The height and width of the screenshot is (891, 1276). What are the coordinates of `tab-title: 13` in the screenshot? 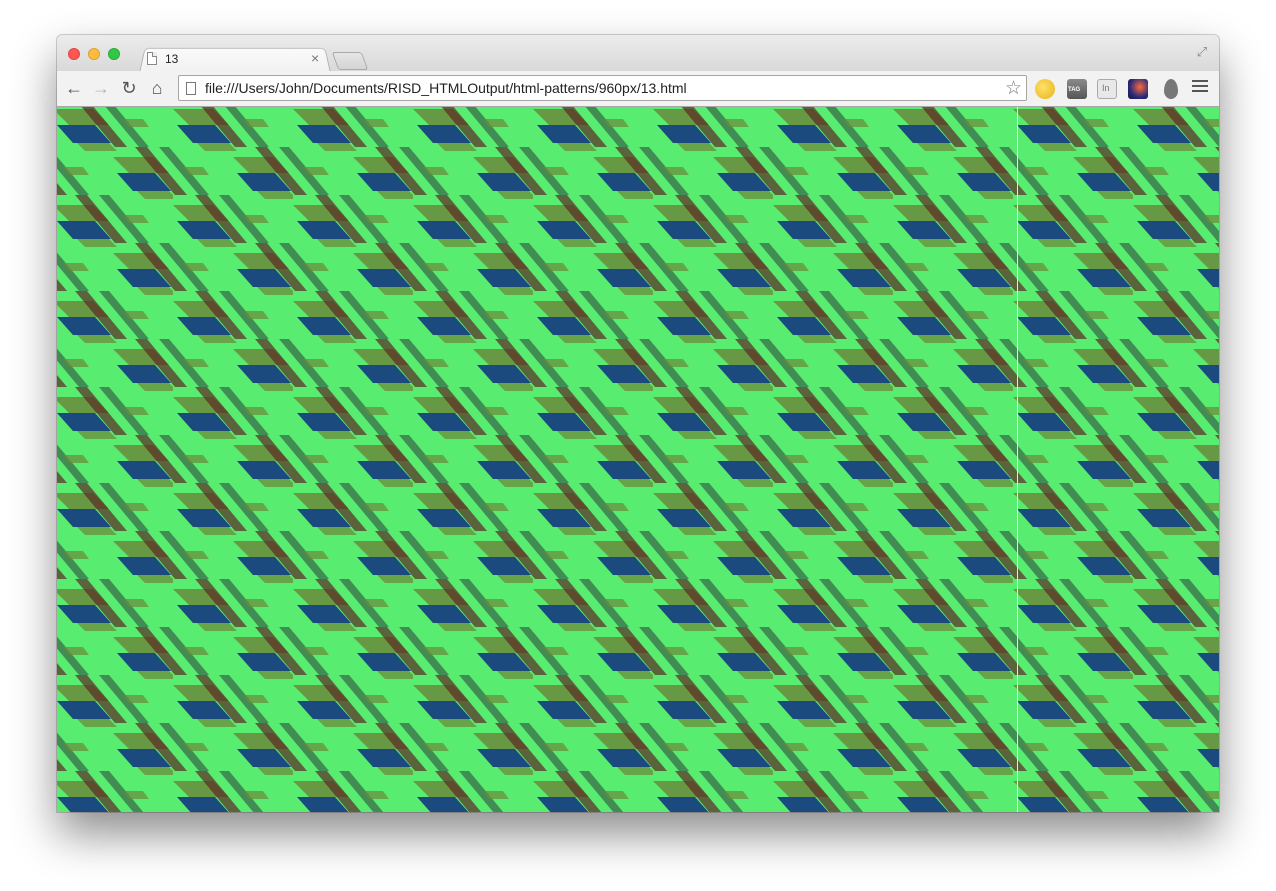 It's located at (172, 59).